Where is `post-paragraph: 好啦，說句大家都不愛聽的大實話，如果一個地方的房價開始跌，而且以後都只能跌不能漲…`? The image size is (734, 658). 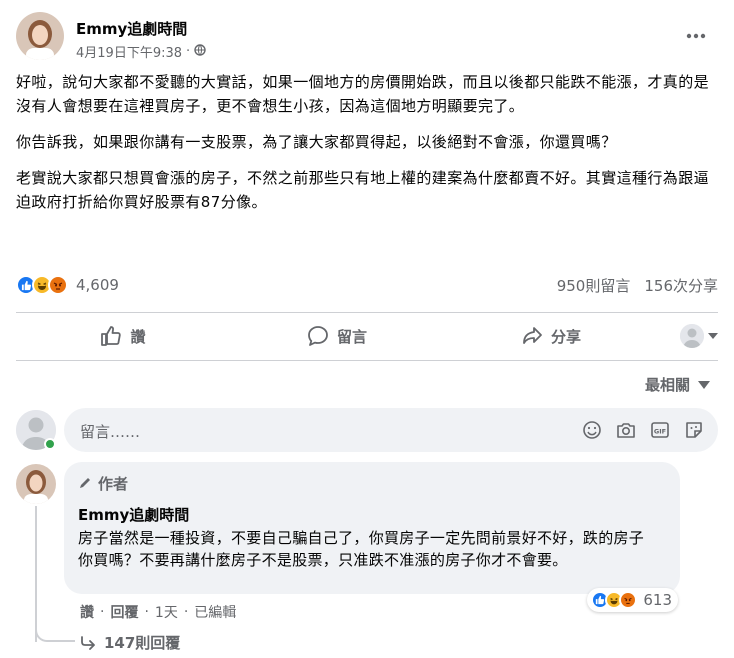
post-paragraph: 好啦，說句大家都不愛聽的大實話，如果一個地方的房價開始跌，而且以後都只能跌不能漲… is located at coordinates (363, 94).